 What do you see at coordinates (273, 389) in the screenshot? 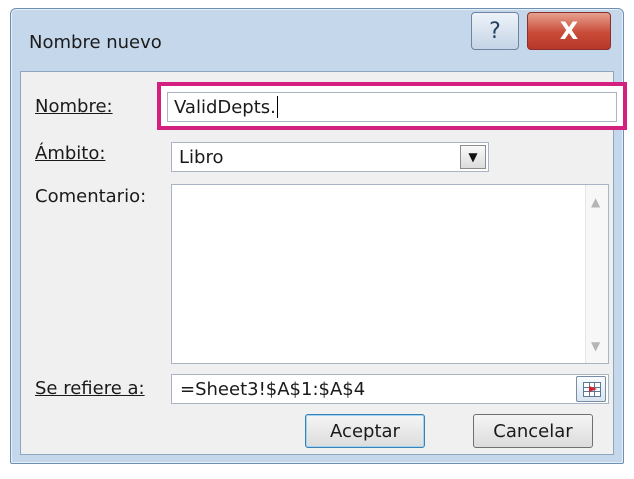
I see `refers-to-value: =Sheet3!$A$1:$A$4` at bounding box center [273, 389].